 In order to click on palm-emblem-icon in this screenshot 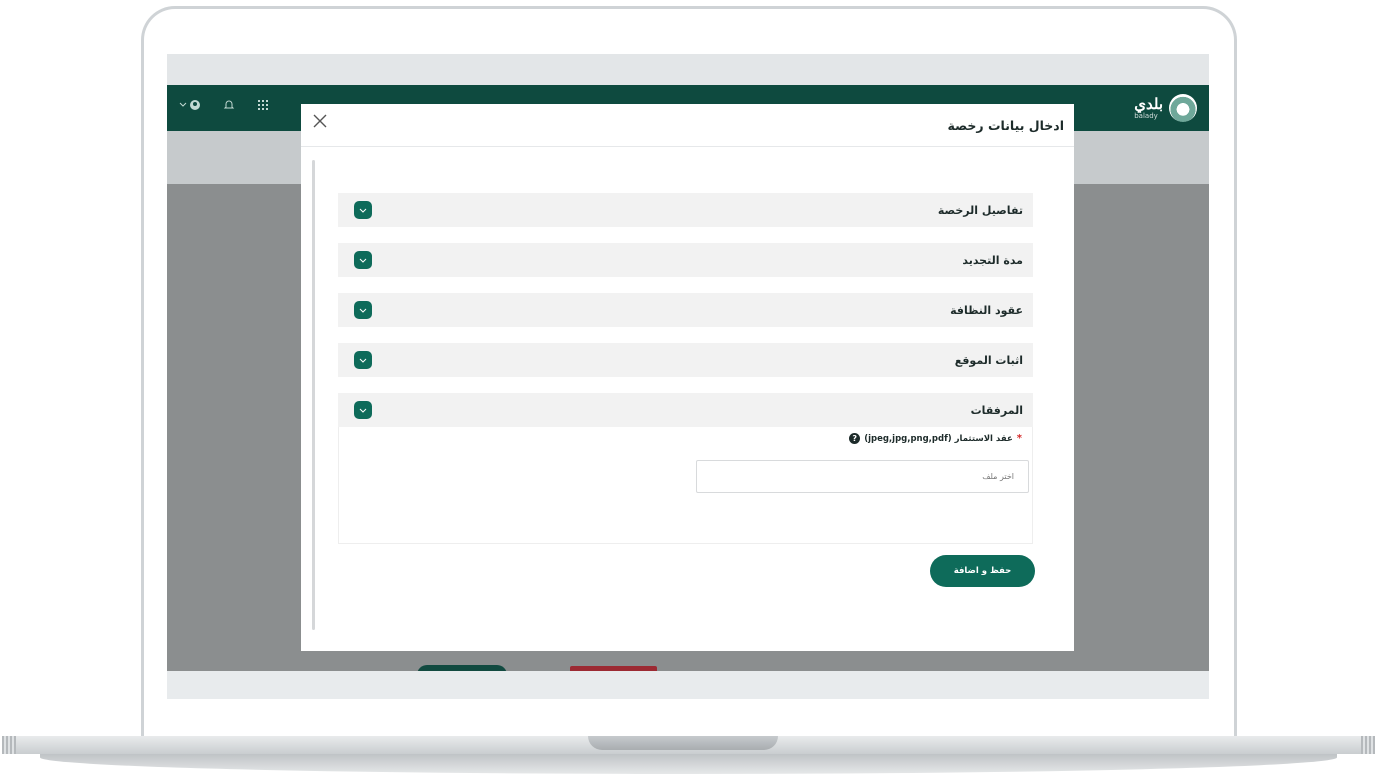, I will do `click(1183, 108)`.